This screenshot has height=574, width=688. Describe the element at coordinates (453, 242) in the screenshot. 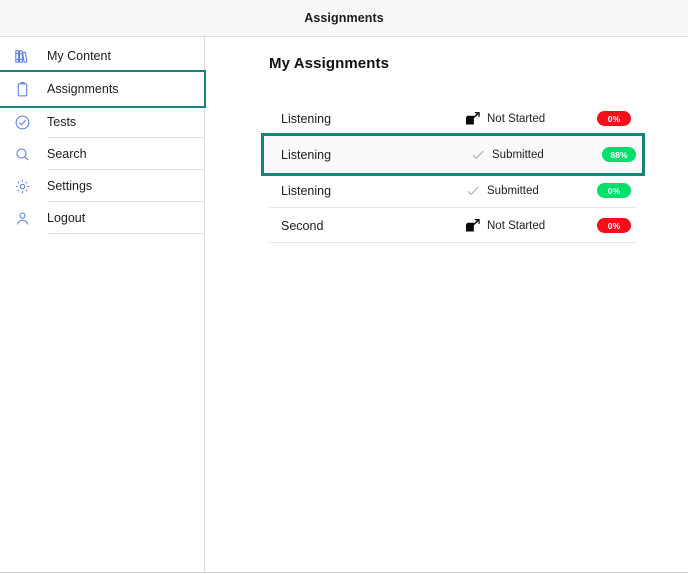

I see `assignment-row-divider` at that location.